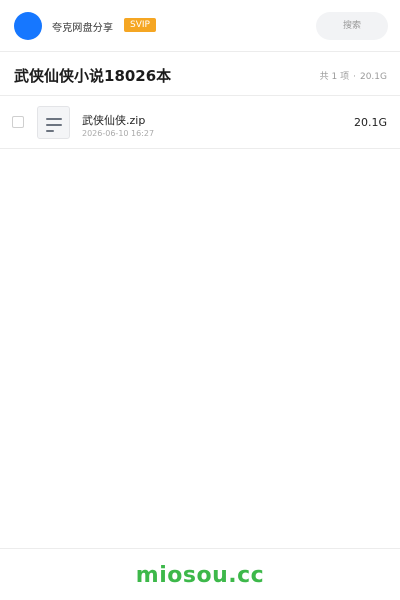 The width and height of the screenshot is (400, 600). Describe the element at coordinates (18, 122) in the screenshot. I see `file-checkbox` at that location.